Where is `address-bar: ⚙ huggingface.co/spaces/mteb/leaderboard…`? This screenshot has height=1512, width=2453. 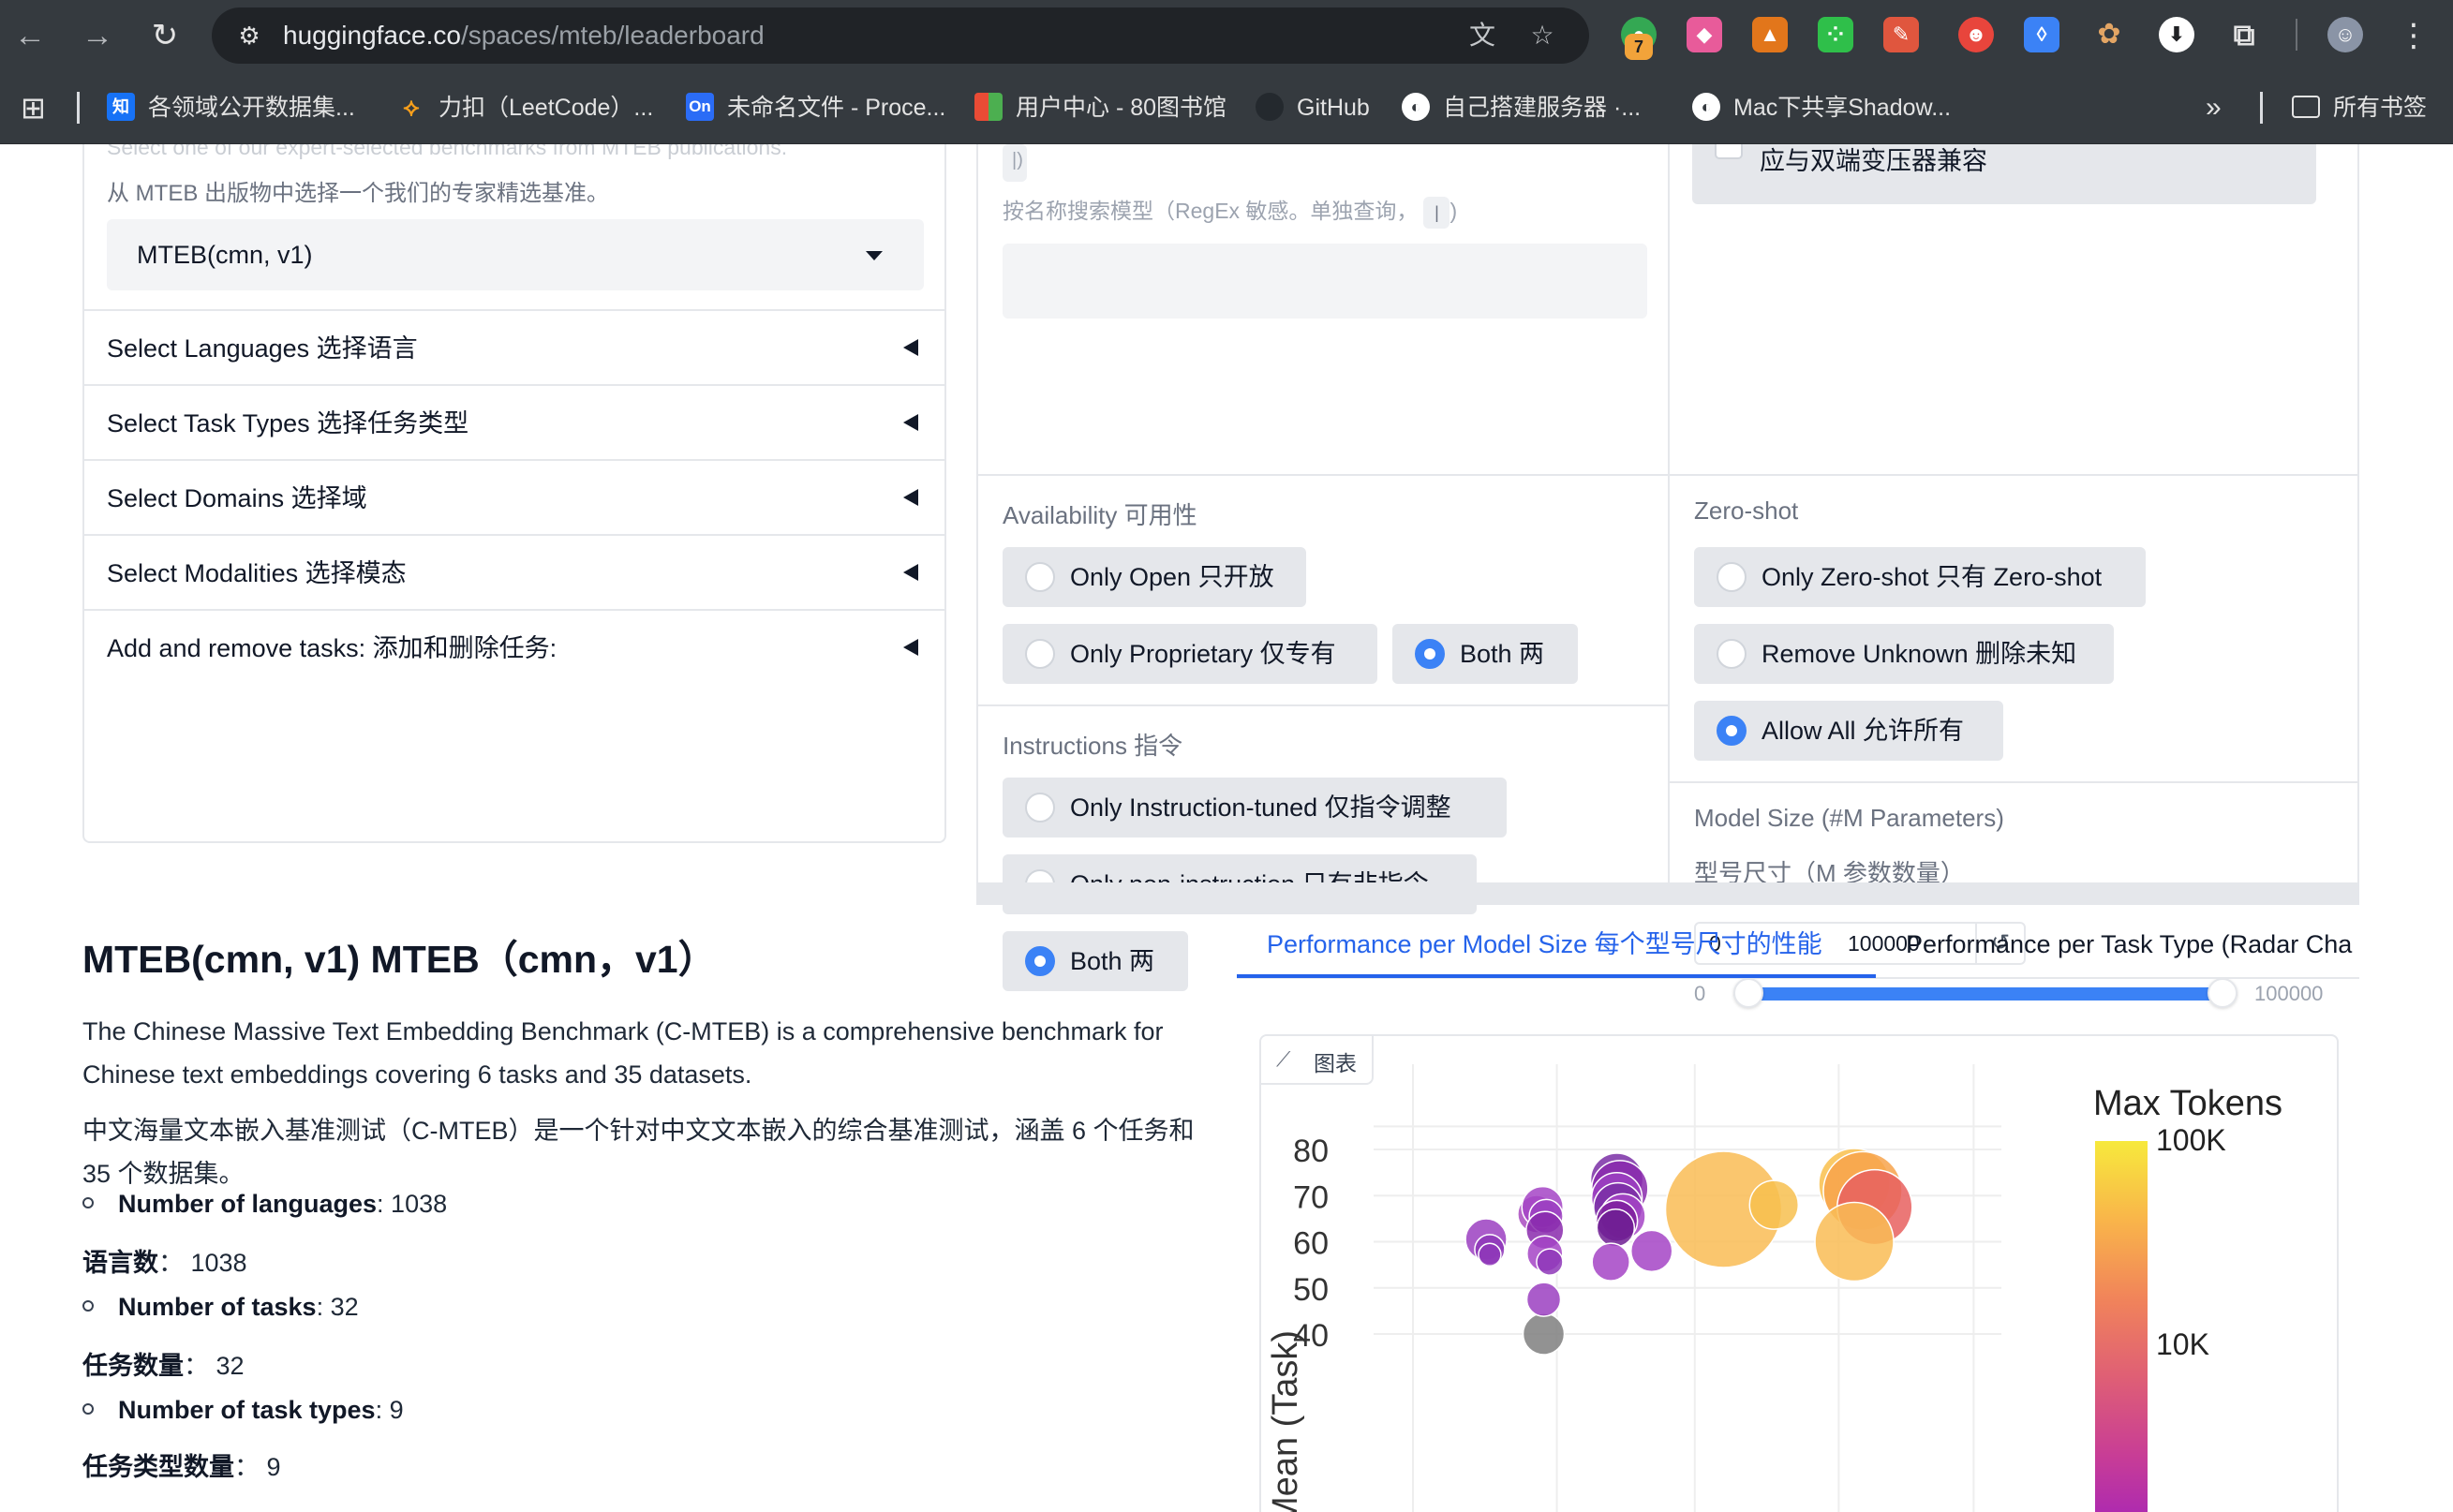
address-bar: ⚙ huggingface.co/spaces/mteb/leaderboard… is located at coordinates (900, 35).